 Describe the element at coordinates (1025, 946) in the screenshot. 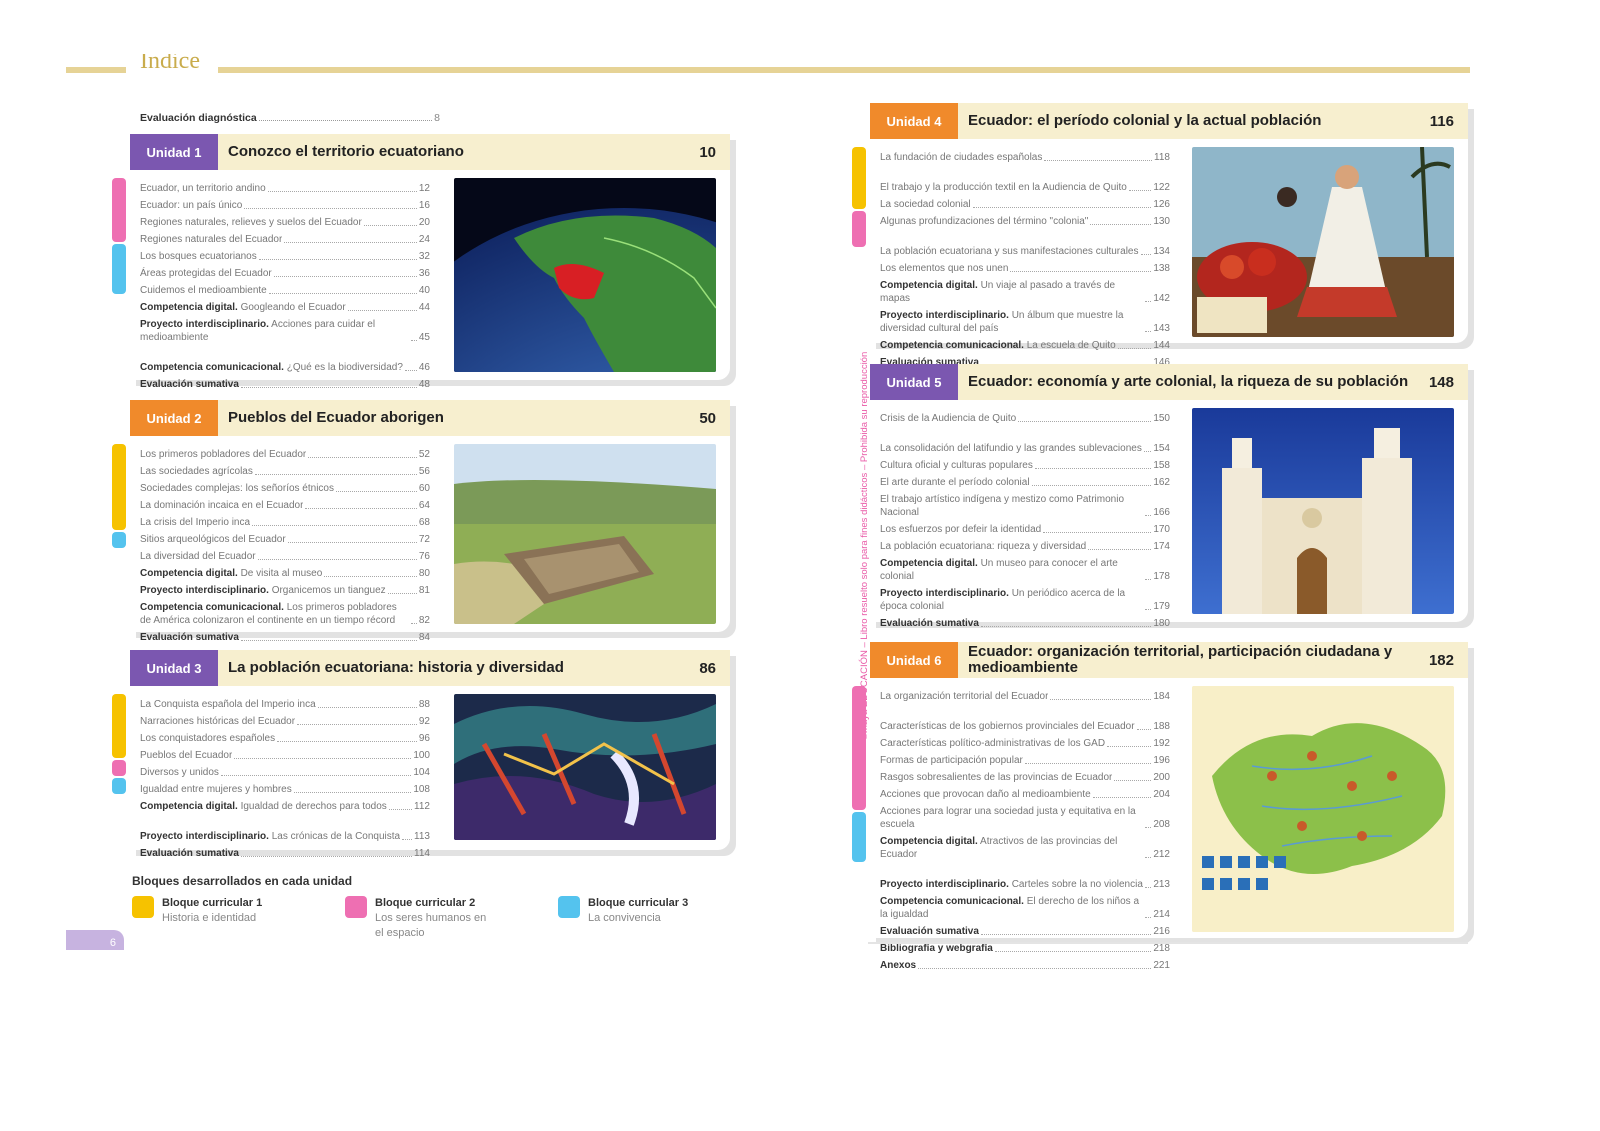

I see `toc-entry: Bibliografía y webgrafía 218` at that location.